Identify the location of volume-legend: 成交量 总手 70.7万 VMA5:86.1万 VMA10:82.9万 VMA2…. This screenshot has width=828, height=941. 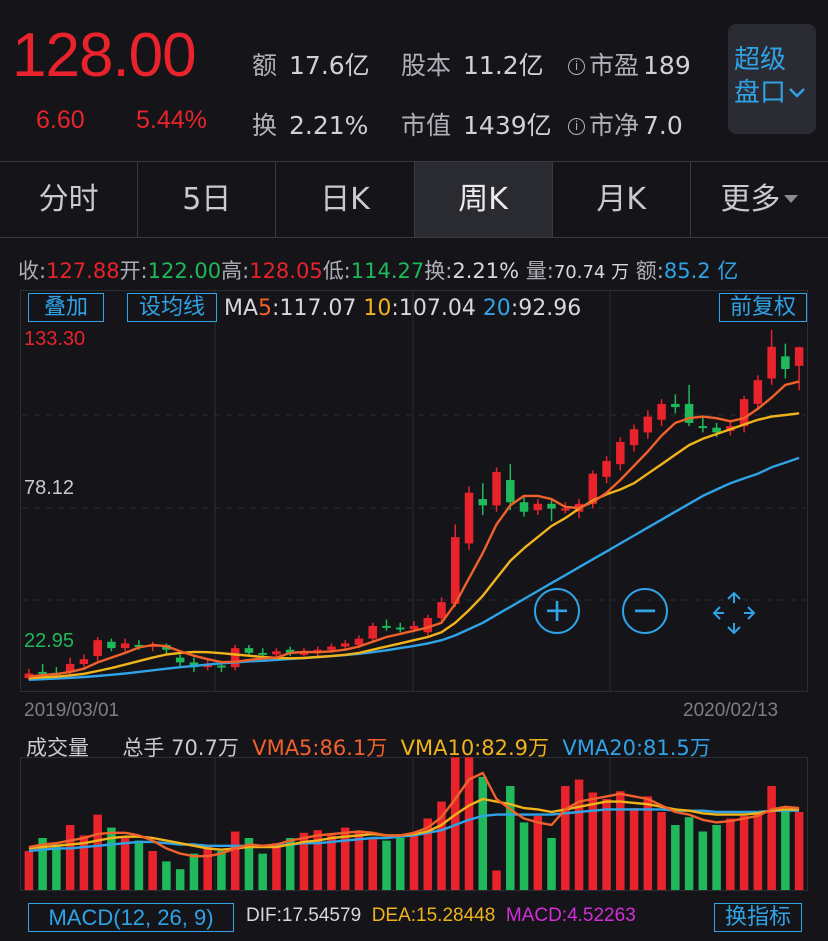
(368, 748).